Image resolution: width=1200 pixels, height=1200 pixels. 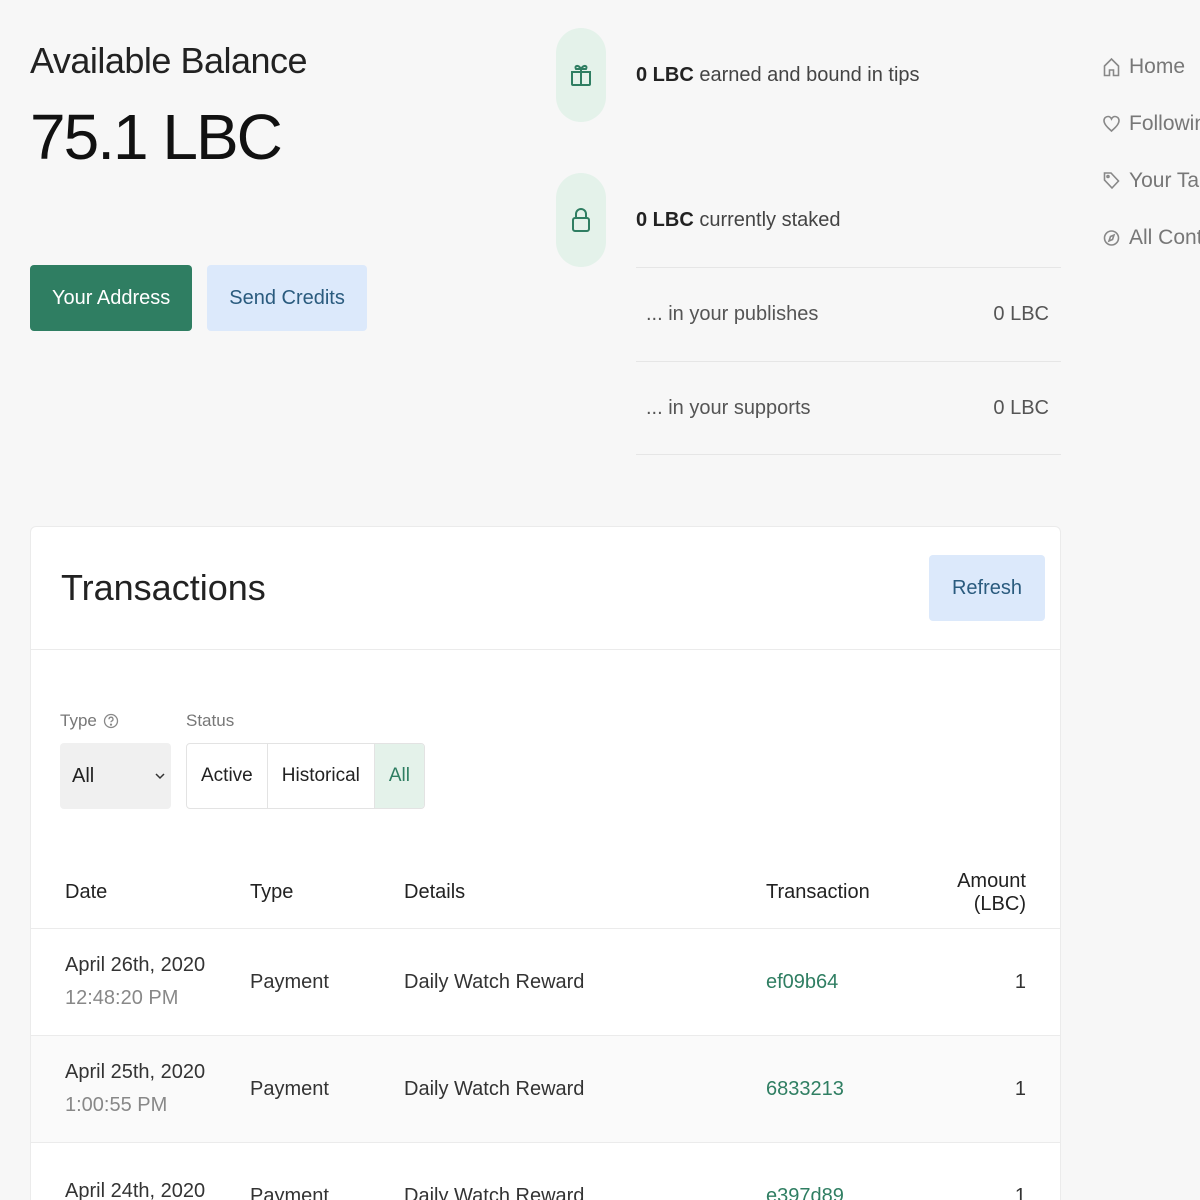 I want to click on status-segmented-control: Active Historical All, so click(x=305, y=776).